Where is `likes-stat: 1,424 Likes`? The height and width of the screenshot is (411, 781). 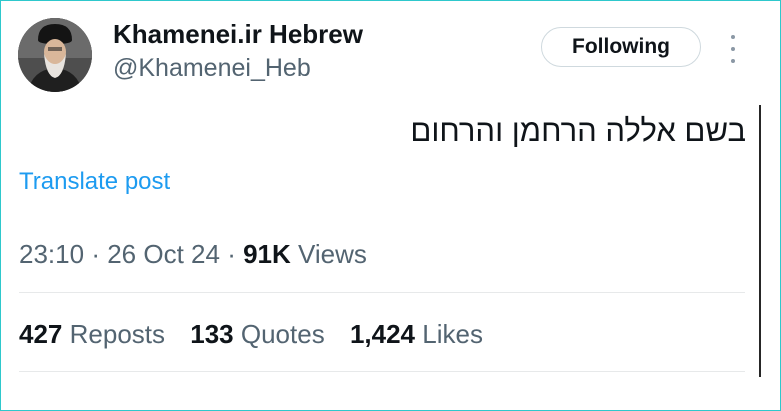
likes-stat: 1,424 Likes is located at coordinates (416, 334).